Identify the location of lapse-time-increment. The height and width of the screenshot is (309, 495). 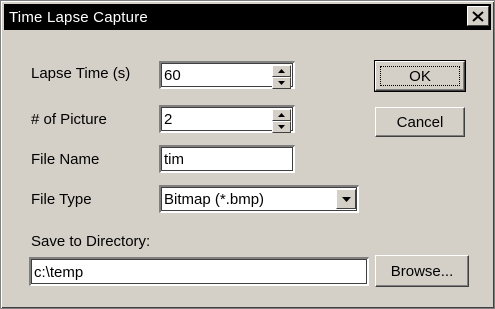
(281, 71).